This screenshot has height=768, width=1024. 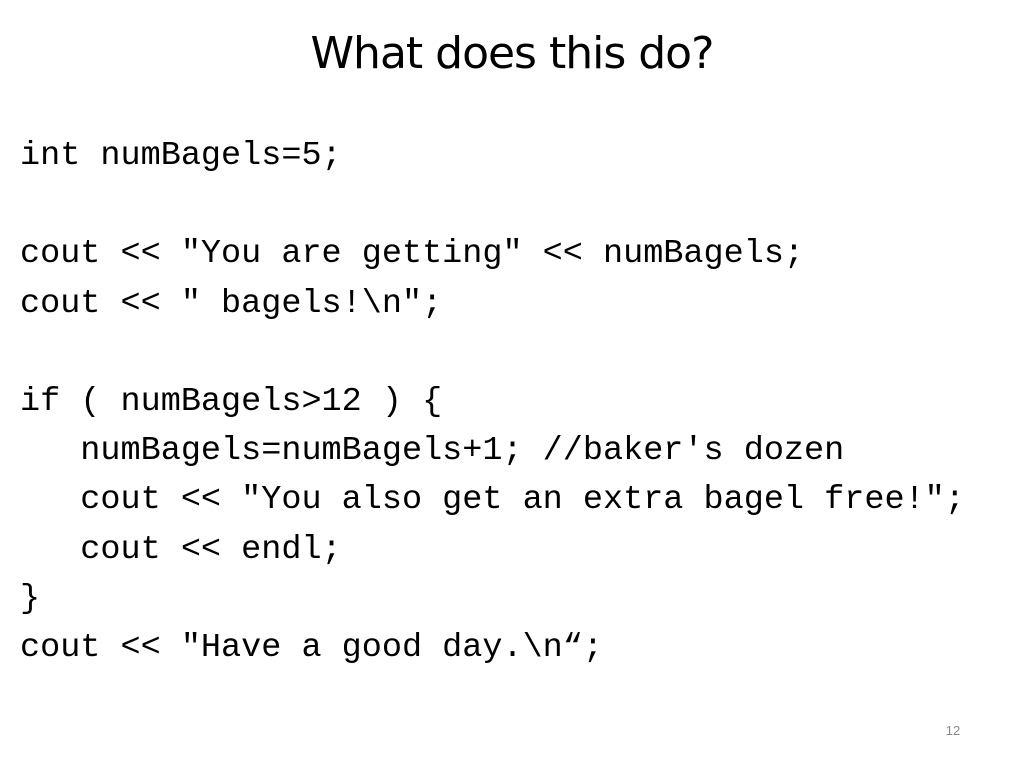 I want to click on slide-title: What does this do?, so click(x=512, y=53).